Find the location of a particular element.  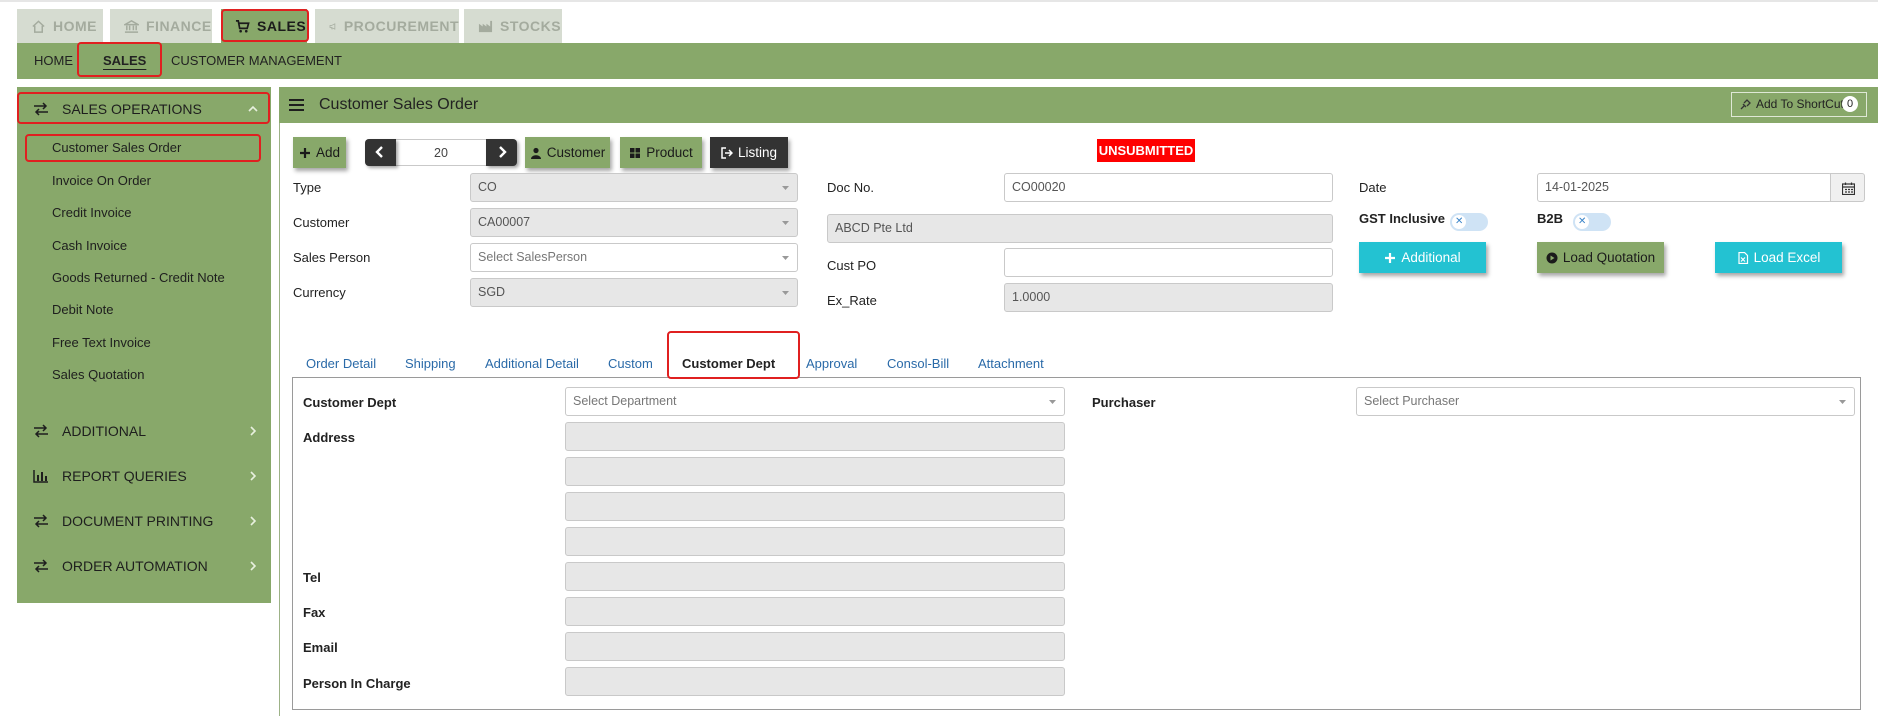

calendar-icon is located at coordinates (1848, 188).